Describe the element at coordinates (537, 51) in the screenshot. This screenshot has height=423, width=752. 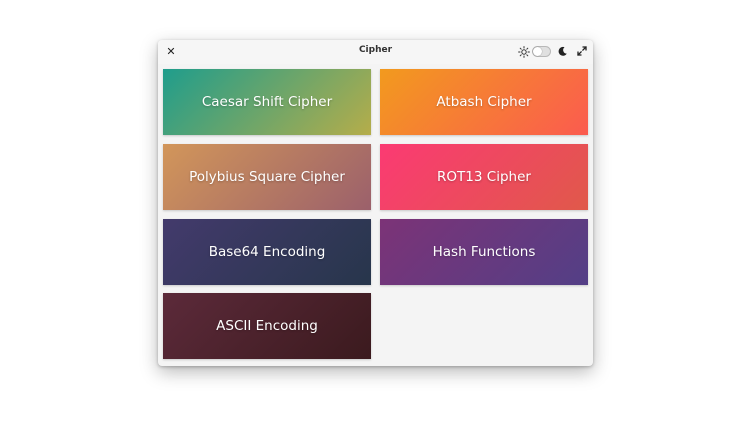
I see `toggle-knob` at that location.